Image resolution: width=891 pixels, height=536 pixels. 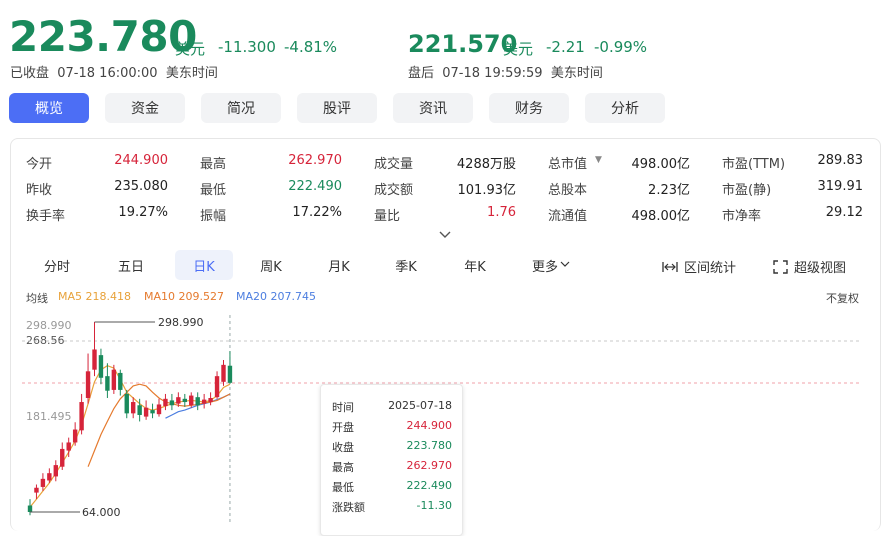 I want to click on tooltip-key: 时间, so click(x=343, y=407).